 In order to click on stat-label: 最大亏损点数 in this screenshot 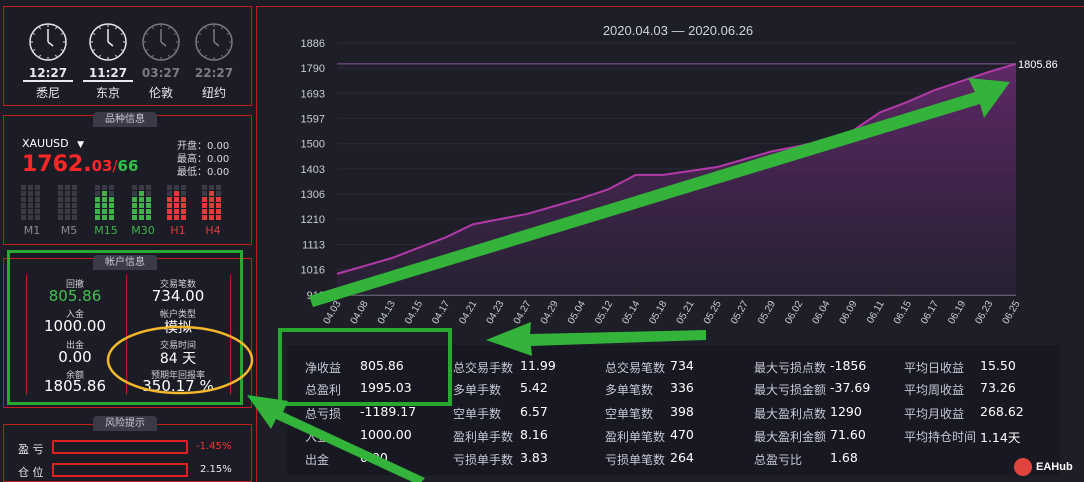, I will do `click(790, 368)`.